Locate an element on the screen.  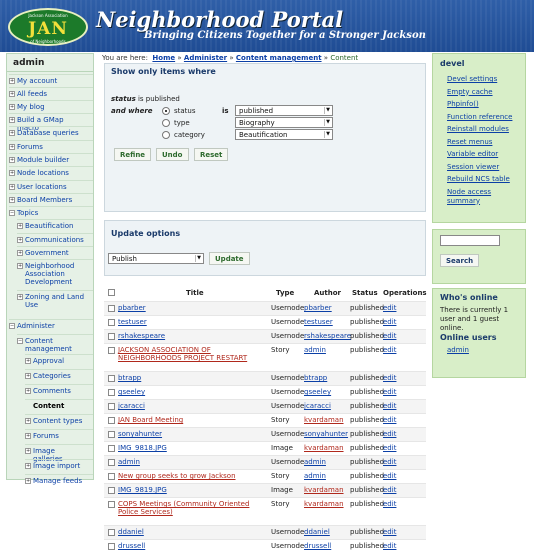
sidebar-item-all-feeds: All feeds is located at coordinates (52, 94).